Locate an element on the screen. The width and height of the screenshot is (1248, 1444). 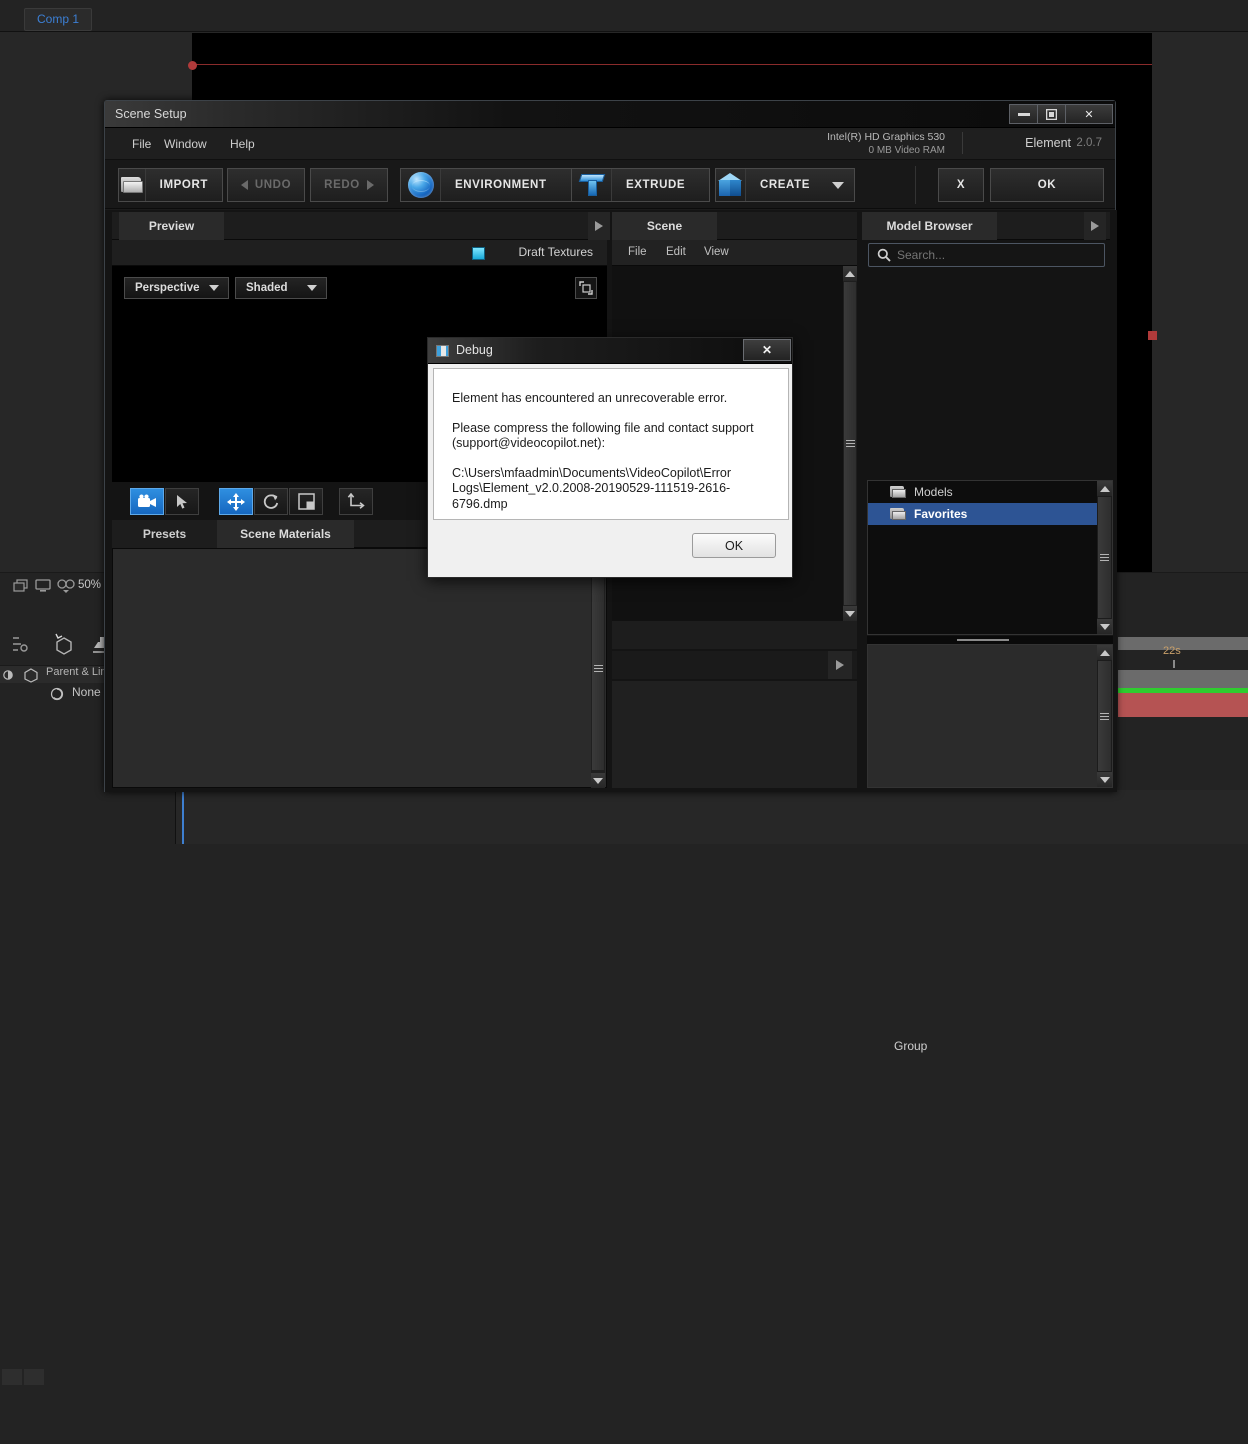
3d-switch-icon is located at coordinates (31, 675).